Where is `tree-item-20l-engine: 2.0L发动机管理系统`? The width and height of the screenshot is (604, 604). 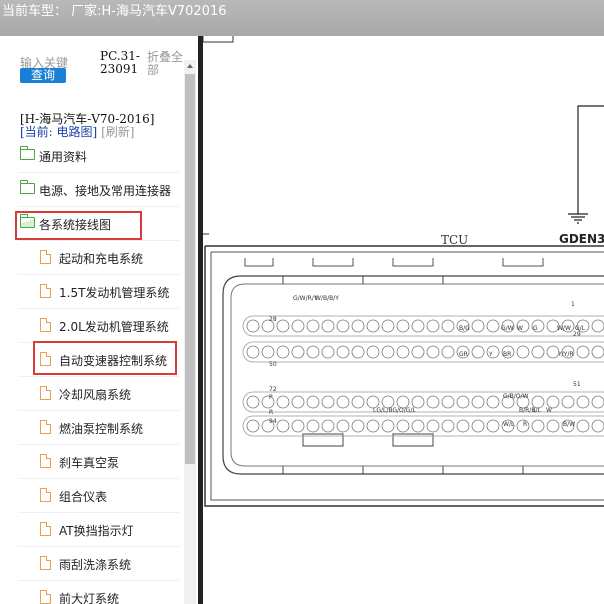
tree-item-20l-engine: 2.0L发动机管理系统 is located at coordinates (99, 326).